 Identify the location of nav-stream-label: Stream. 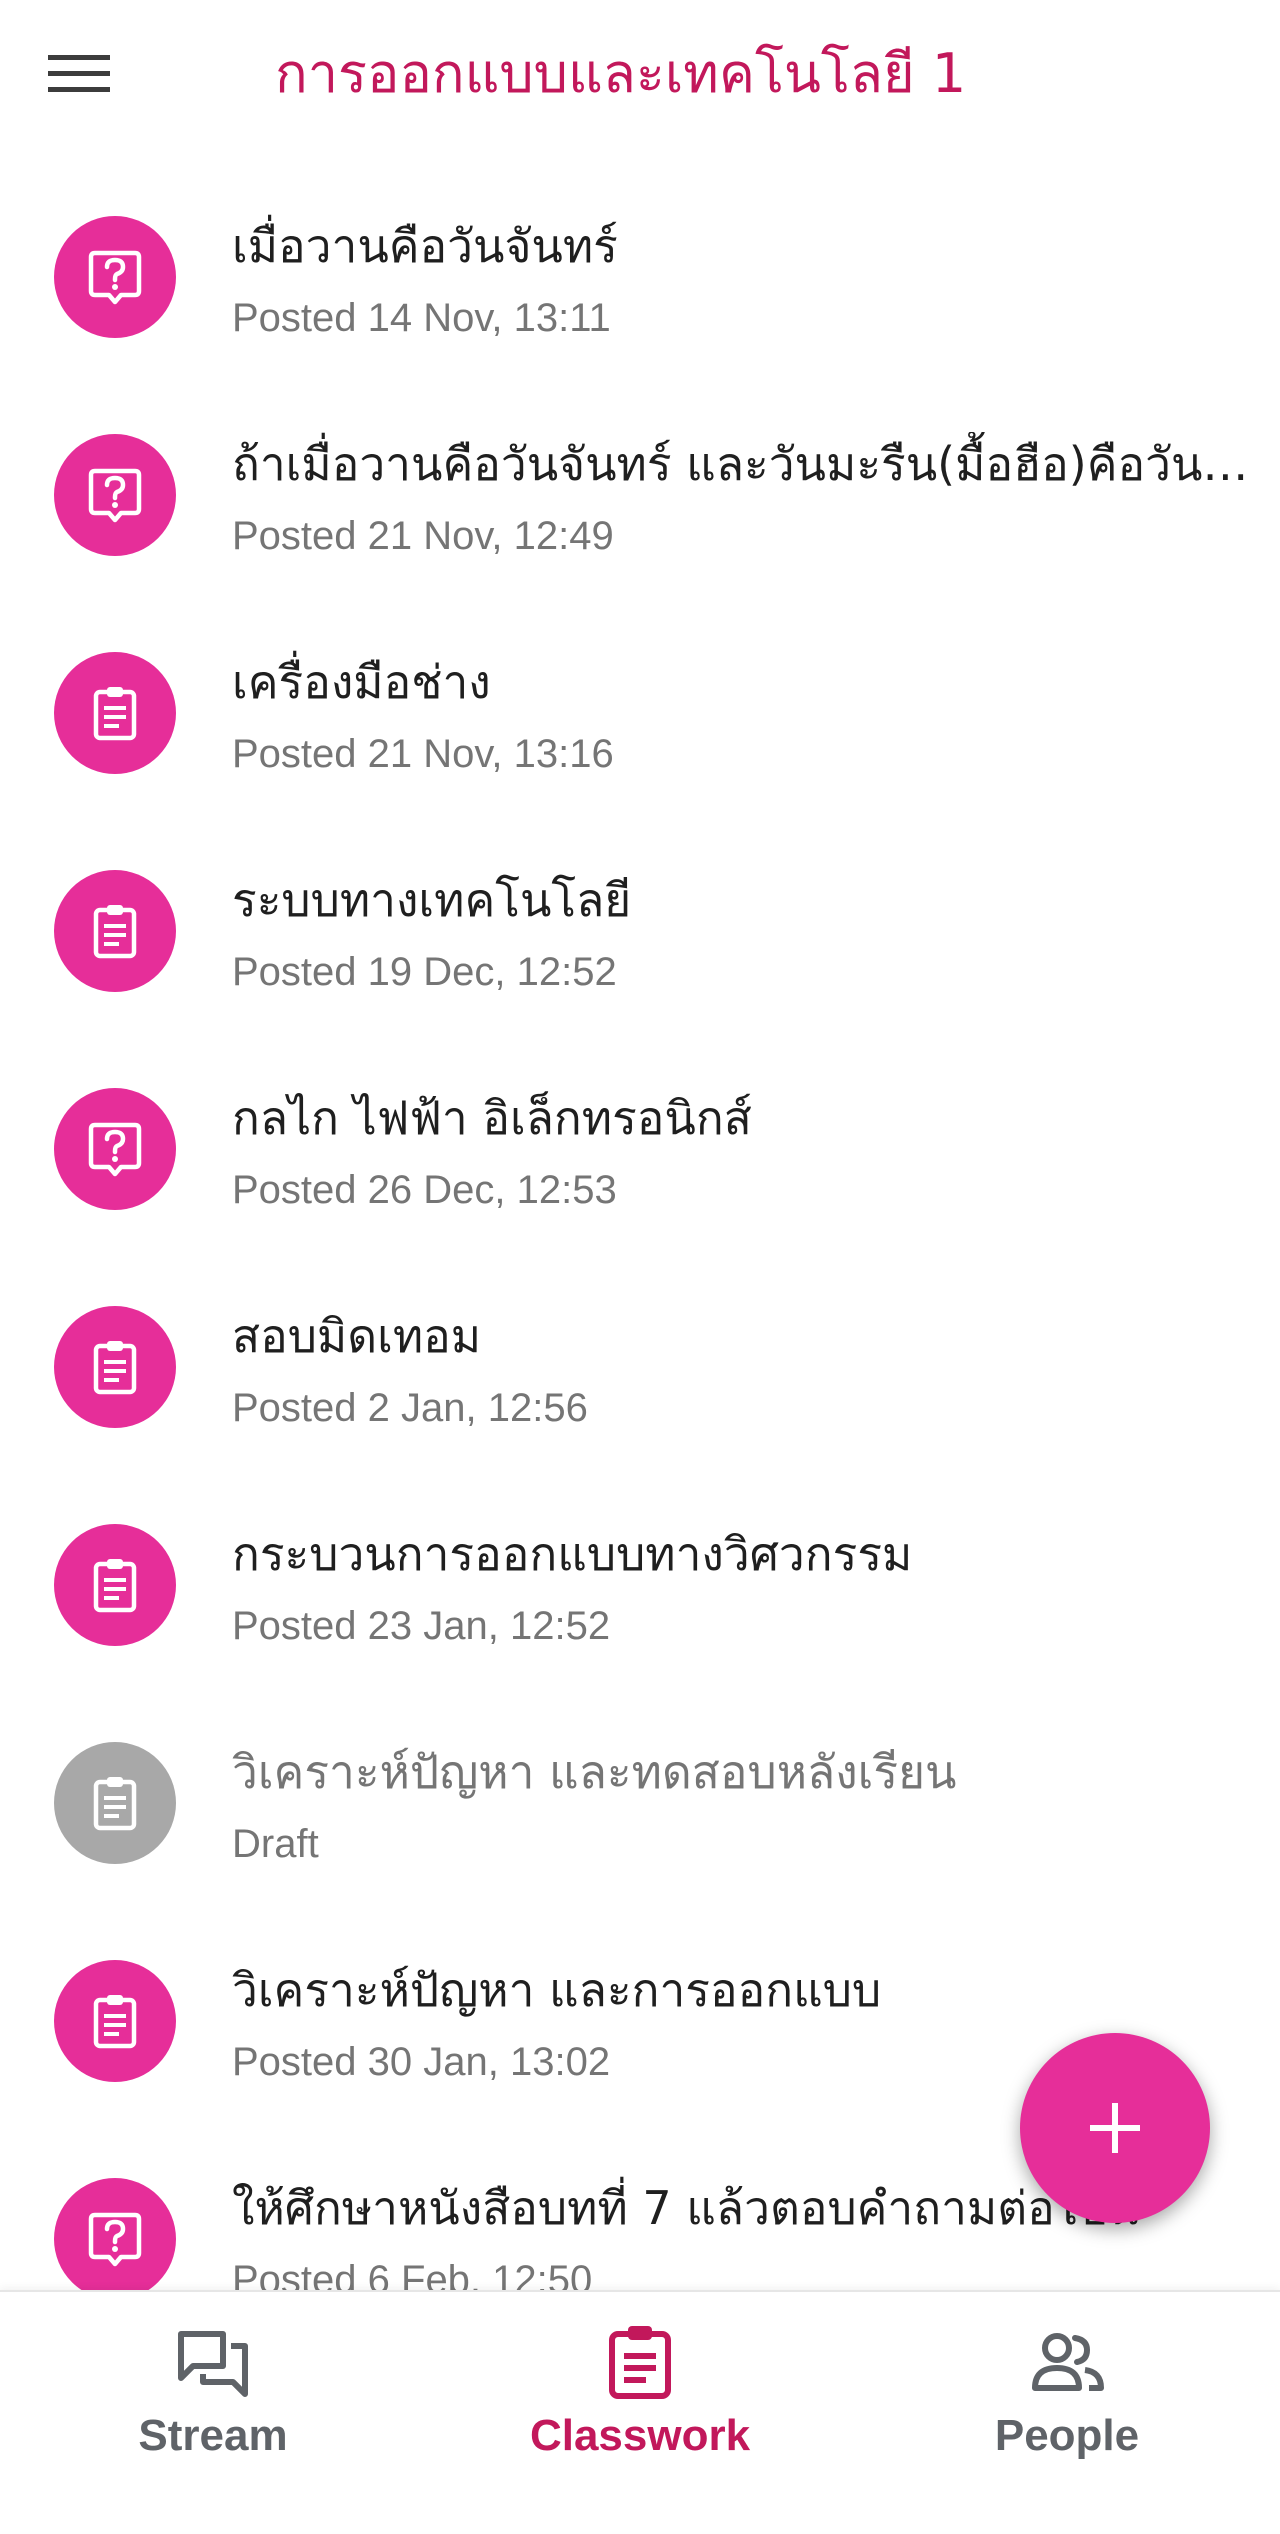
(213, 2435).